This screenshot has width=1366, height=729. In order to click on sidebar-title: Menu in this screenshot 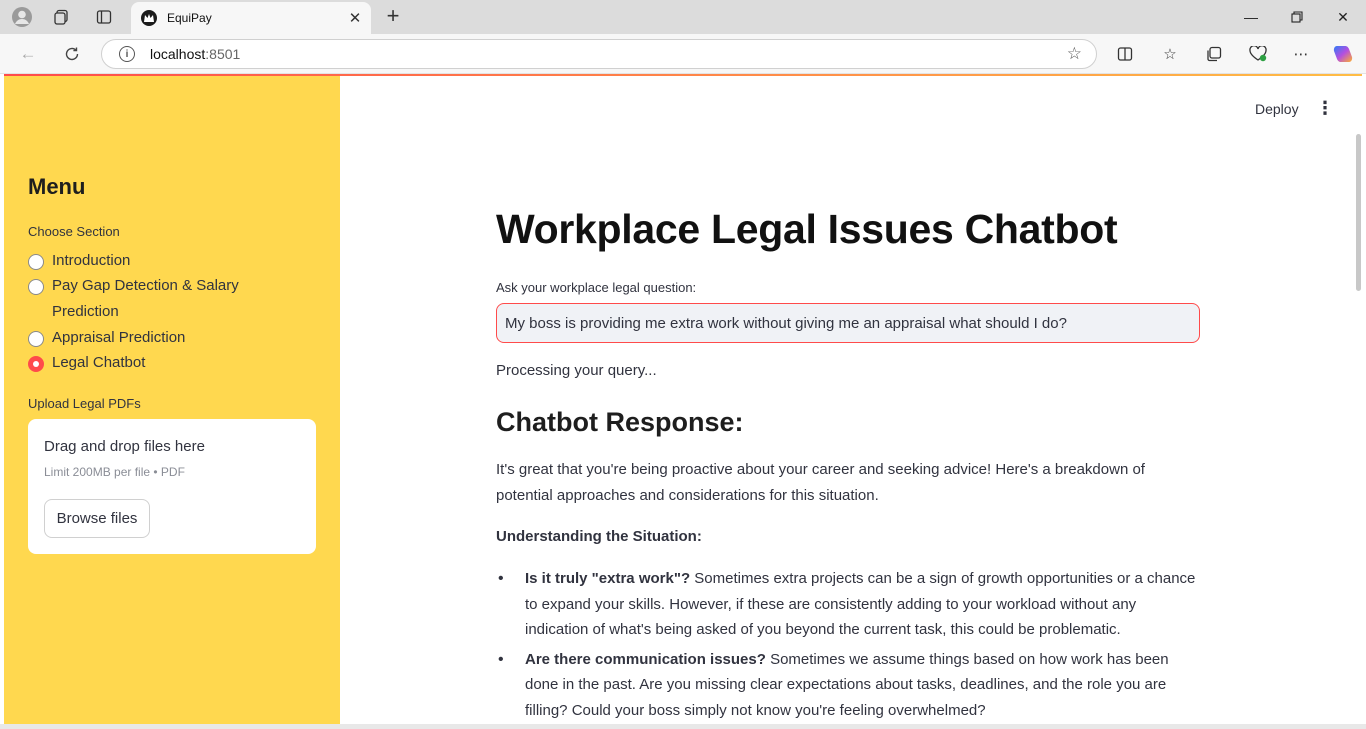, I will do `click(57, 186)`.